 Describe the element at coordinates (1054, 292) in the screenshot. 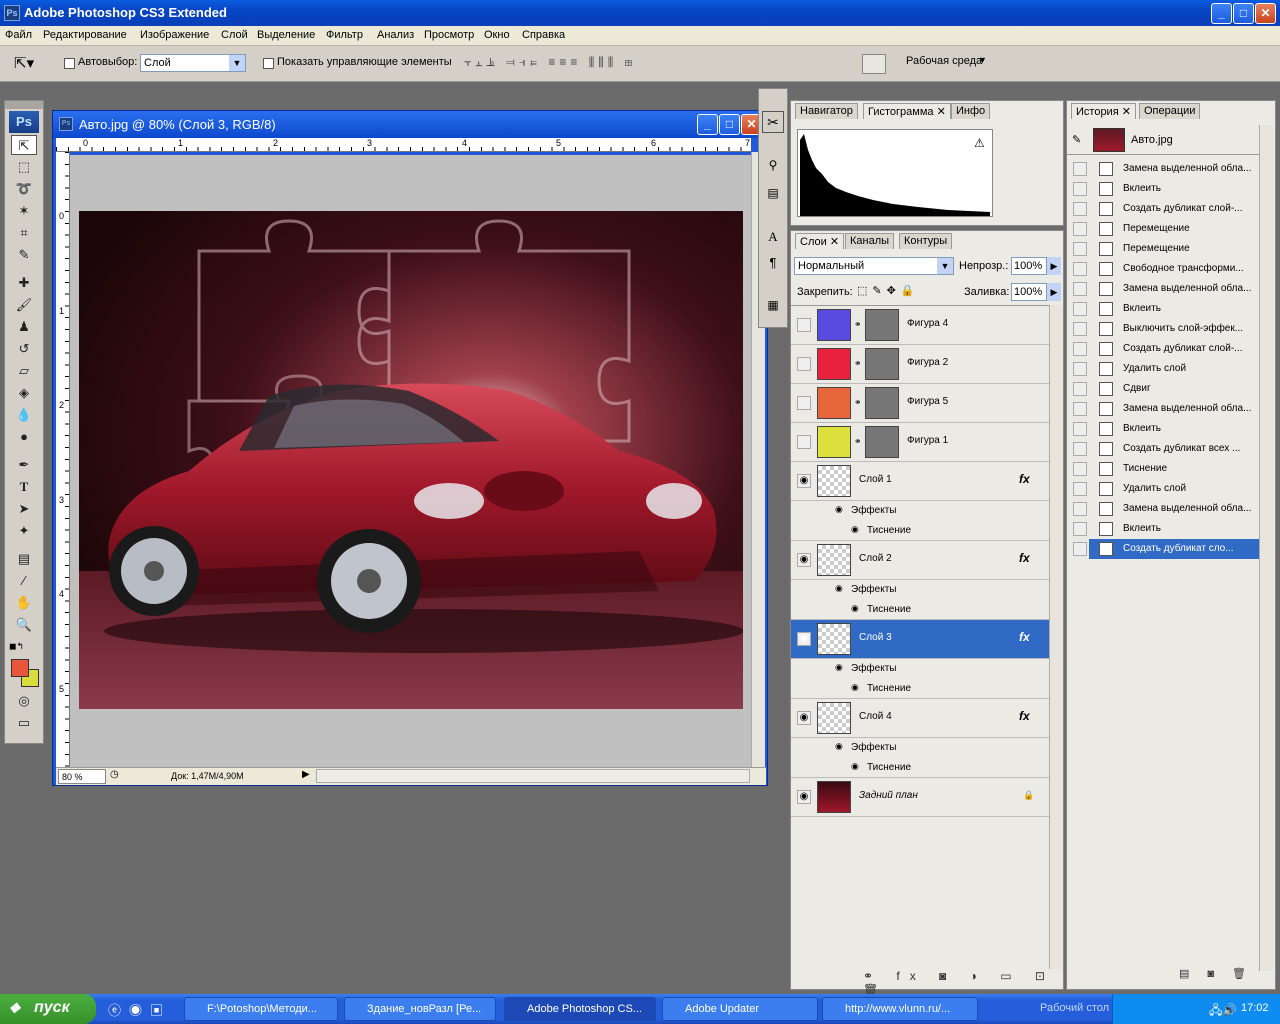

I see `fill-slider-arrow-icon: ▶` at that location.